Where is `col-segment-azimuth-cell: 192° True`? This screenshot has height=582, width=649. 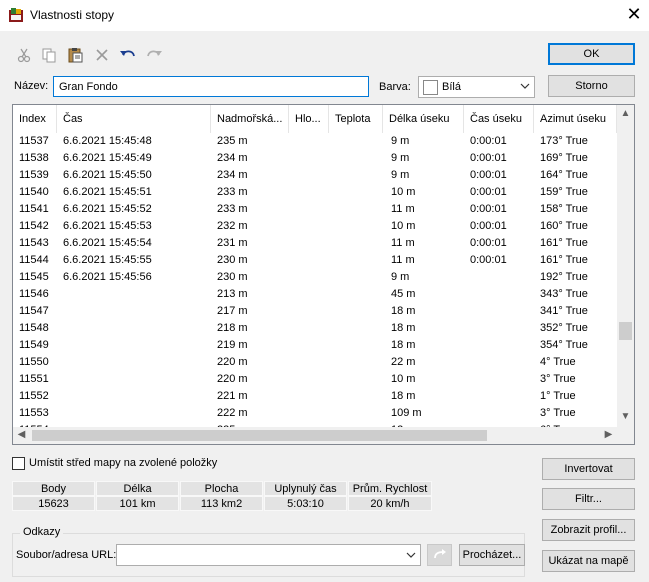 col-segment-azimuth-cell: 192° True is located at coordinates (564, 277).